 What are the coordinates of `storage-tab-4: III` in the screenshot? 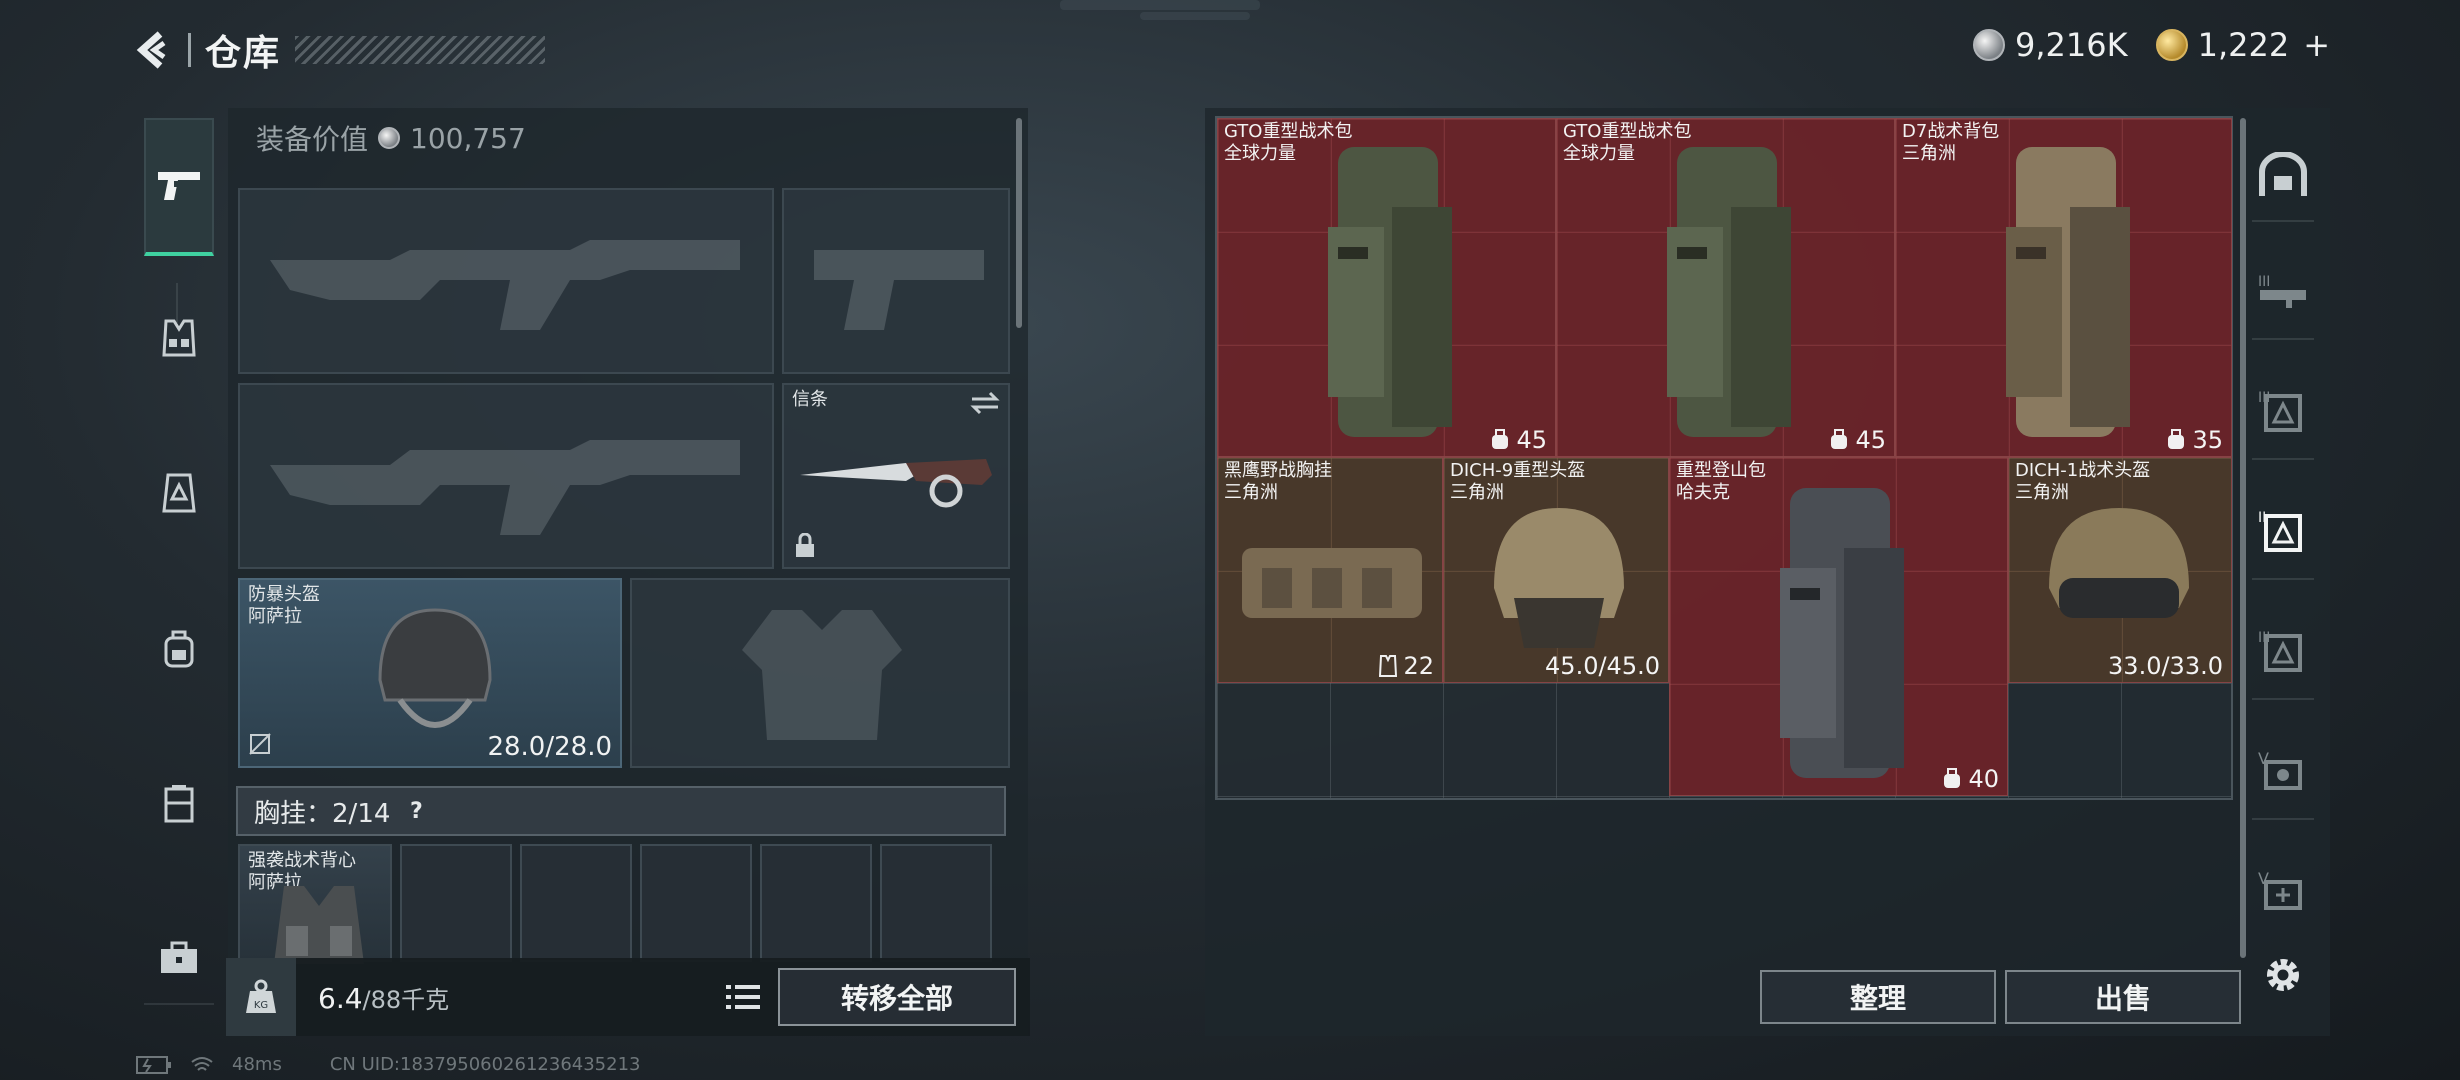 It's located at (2283, 650).